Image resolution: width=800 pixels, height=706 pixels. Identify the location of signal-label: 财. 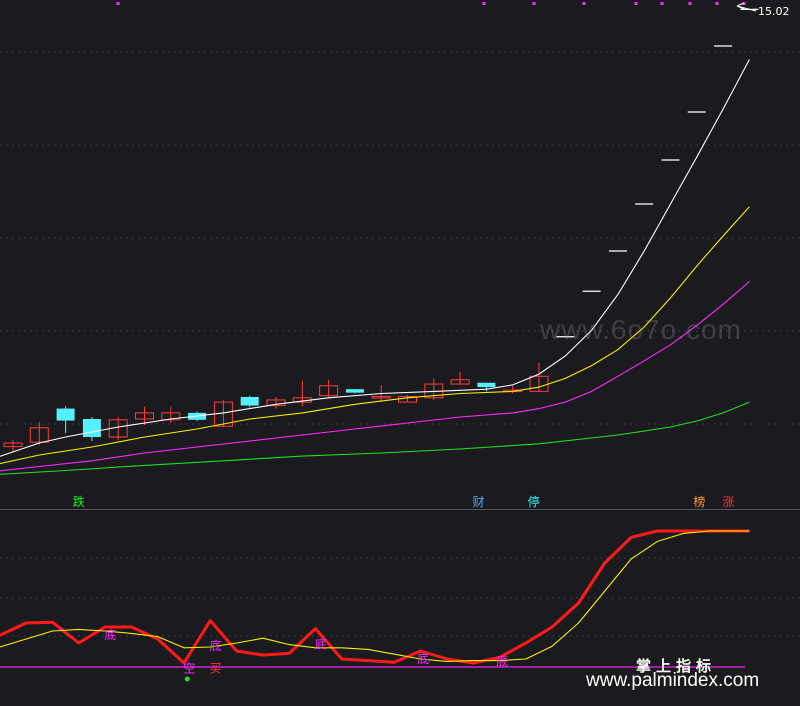
(479, 502).